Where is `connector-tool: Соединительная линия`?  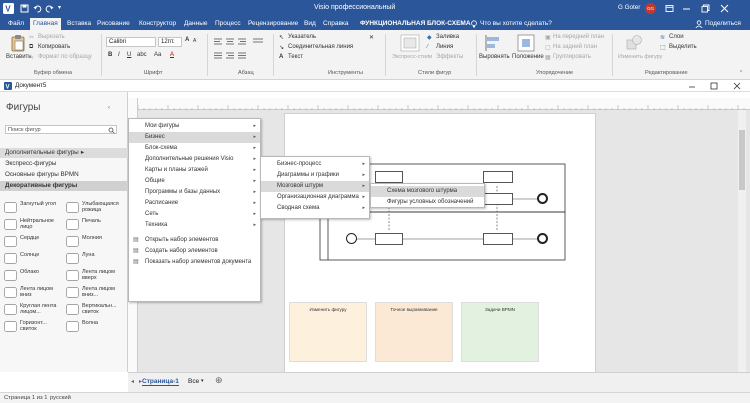
connector-tool: Соединительная линия is located at coordinates (320, 47).